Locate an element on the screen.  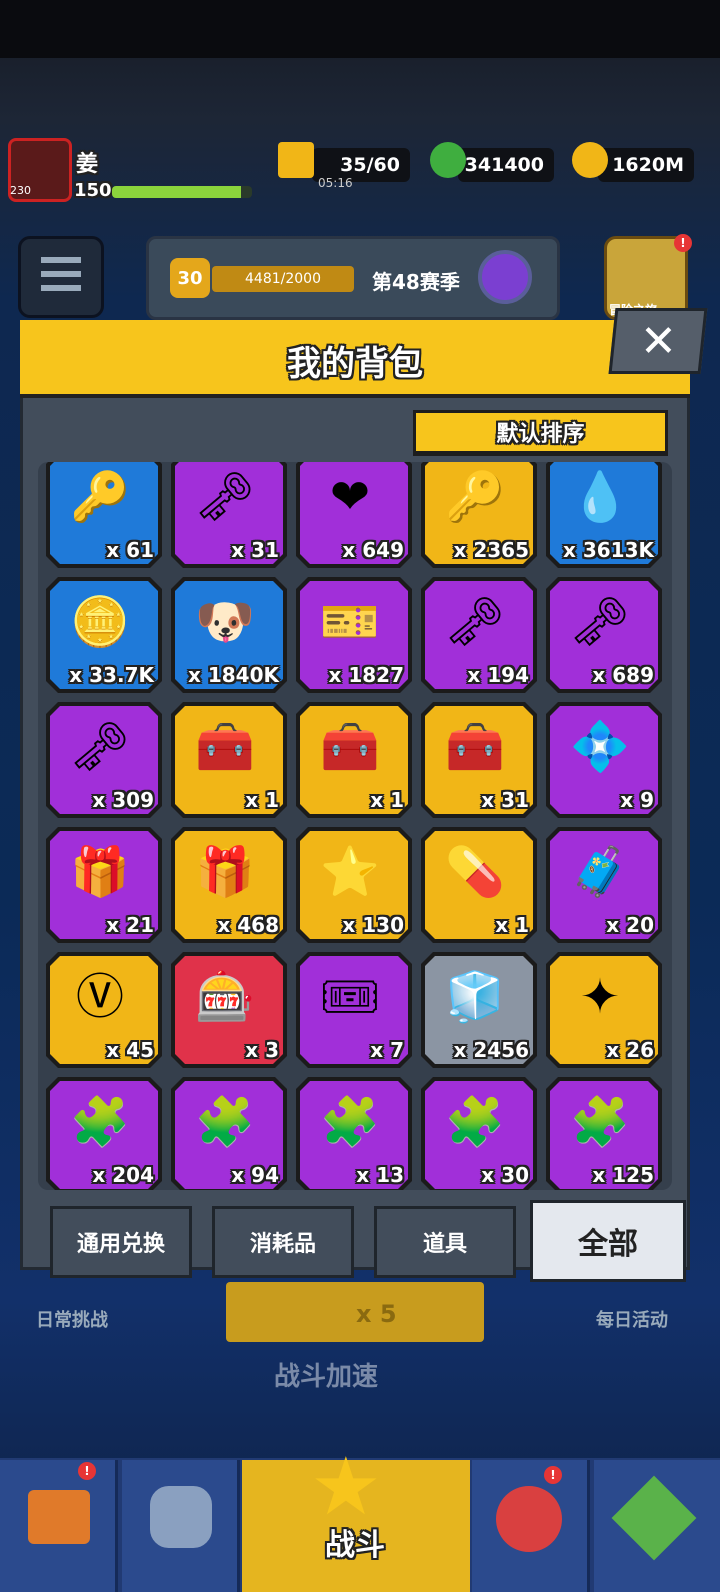
avatar-level: 230 is located at coordinates (20, 190).